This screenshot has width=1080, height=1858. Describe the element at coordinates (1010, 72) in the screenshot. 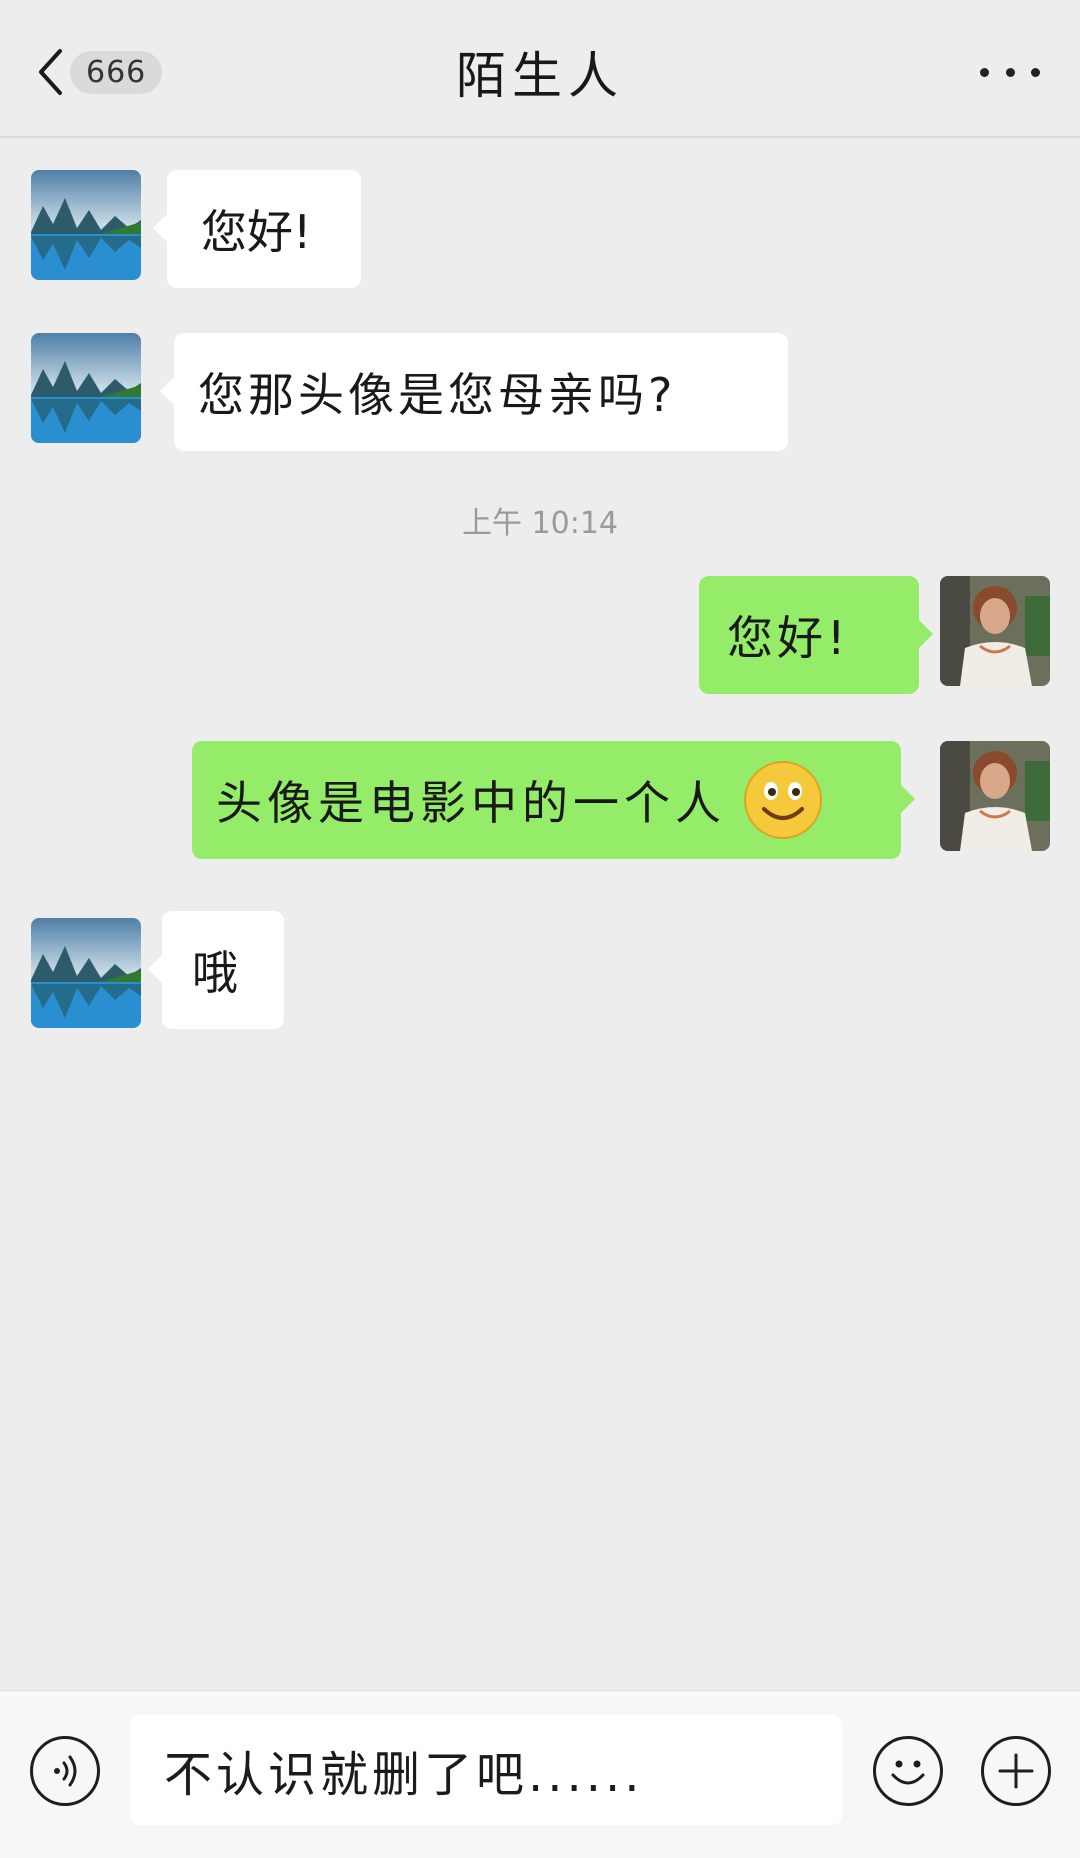

I see `more-dots-icon` at that location.